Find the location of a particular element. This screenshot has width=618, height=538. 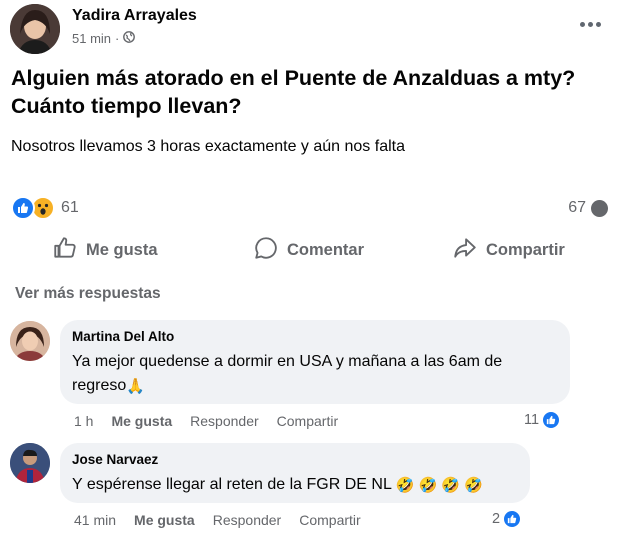

comment-footer: 41 min Me gusta Responder Compartir is located at coordinates (217, 520).